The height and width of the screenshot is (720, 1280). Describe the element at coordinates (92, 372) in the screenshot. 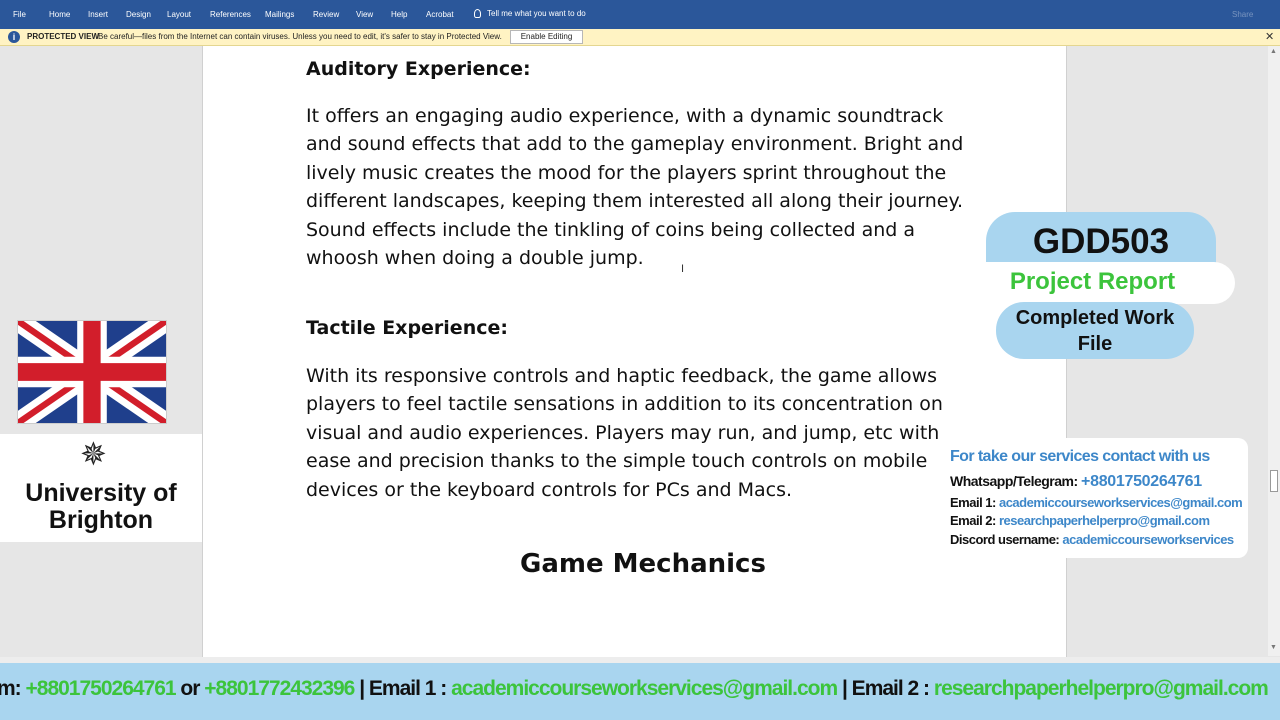

I see `uk-flag-icon` at that location.